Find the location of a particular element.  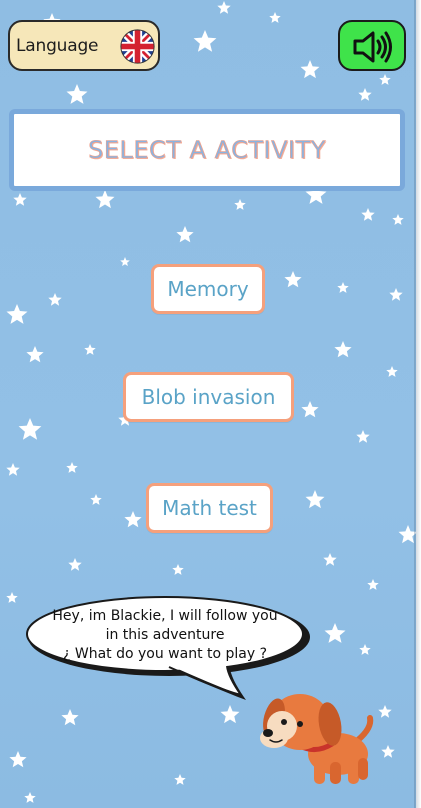

speech-line-2: in this adventure is located at coordinates (165, 635).